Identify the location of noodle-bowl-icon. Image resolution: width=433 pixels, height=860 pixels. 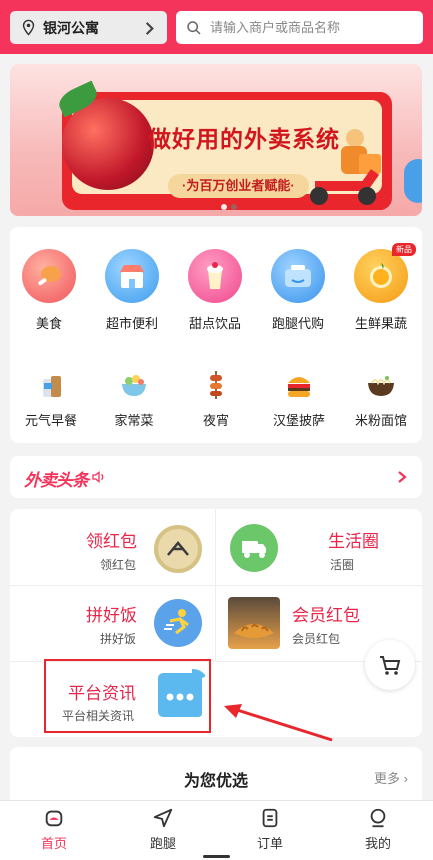
(381, 385).